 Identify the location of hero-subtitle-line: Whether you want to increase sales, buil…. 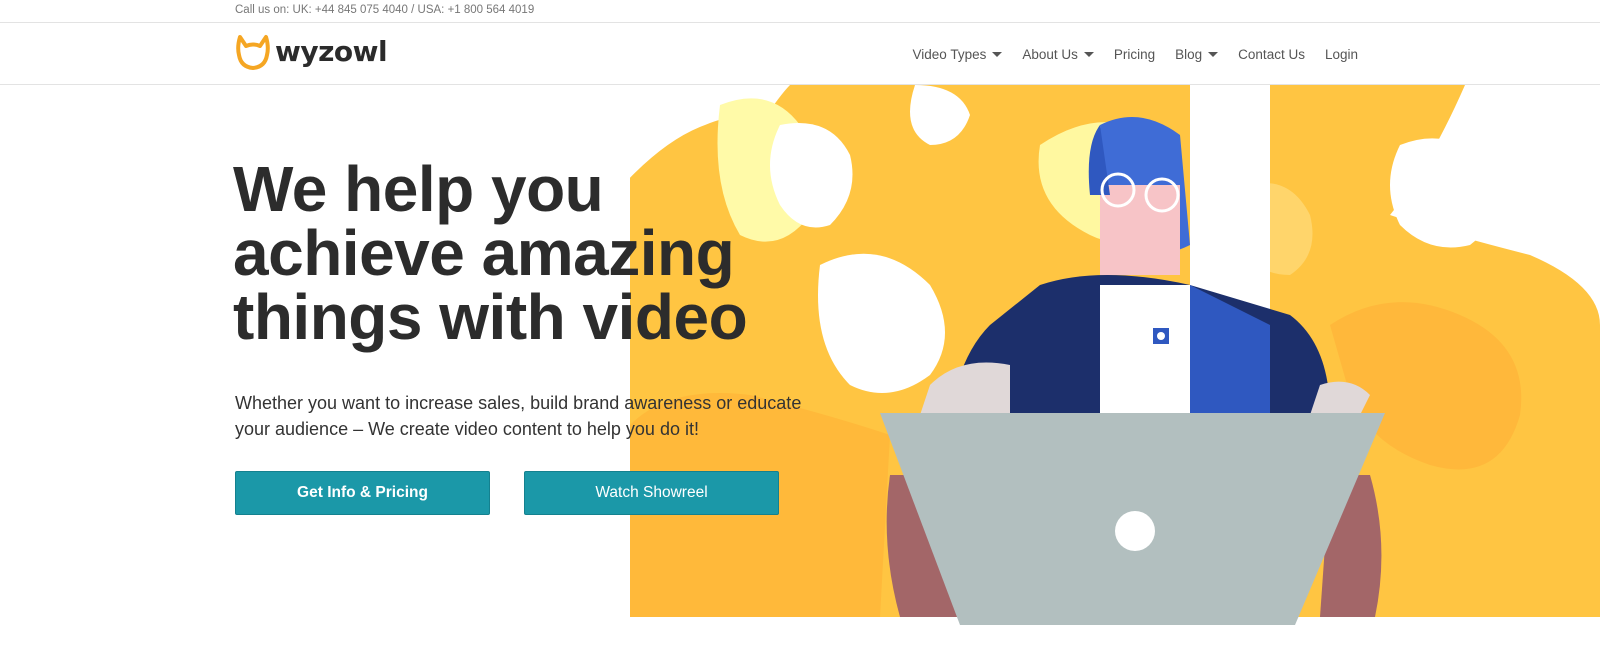
(518, 403).